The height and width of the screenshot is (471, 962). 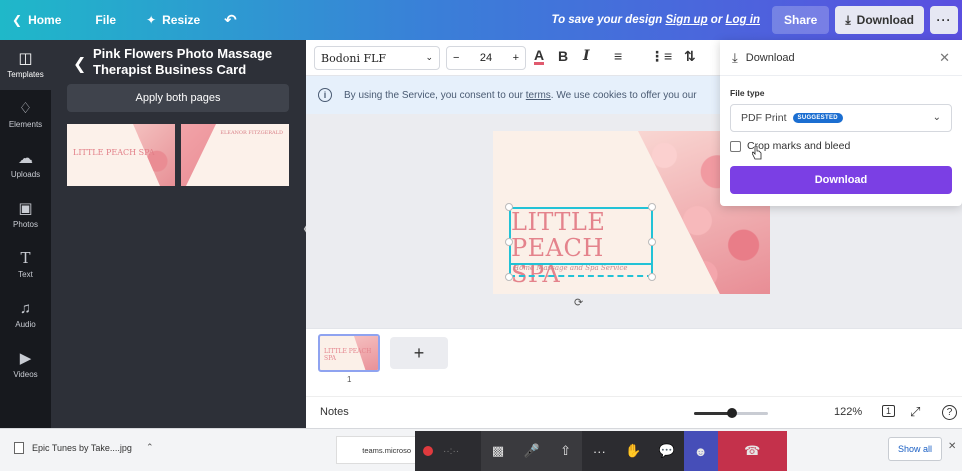 I want to click on download-title: Download, so click(x=770, y=57).